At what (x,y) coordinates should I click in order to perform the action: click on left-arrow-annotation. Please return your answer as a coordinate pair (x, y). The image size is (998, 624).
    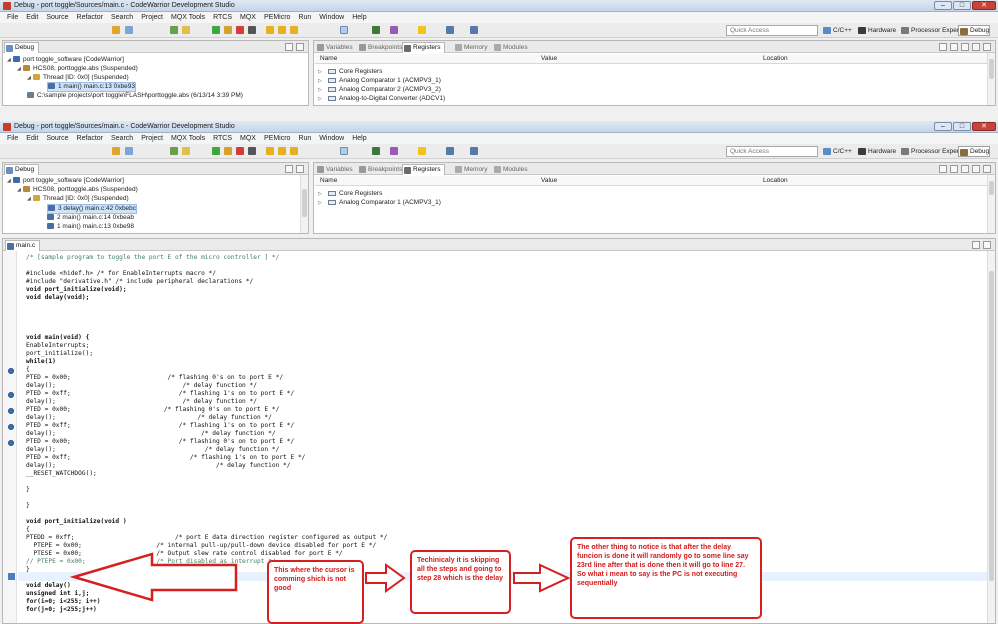
    Looking at the image, I should click on (153, 577).